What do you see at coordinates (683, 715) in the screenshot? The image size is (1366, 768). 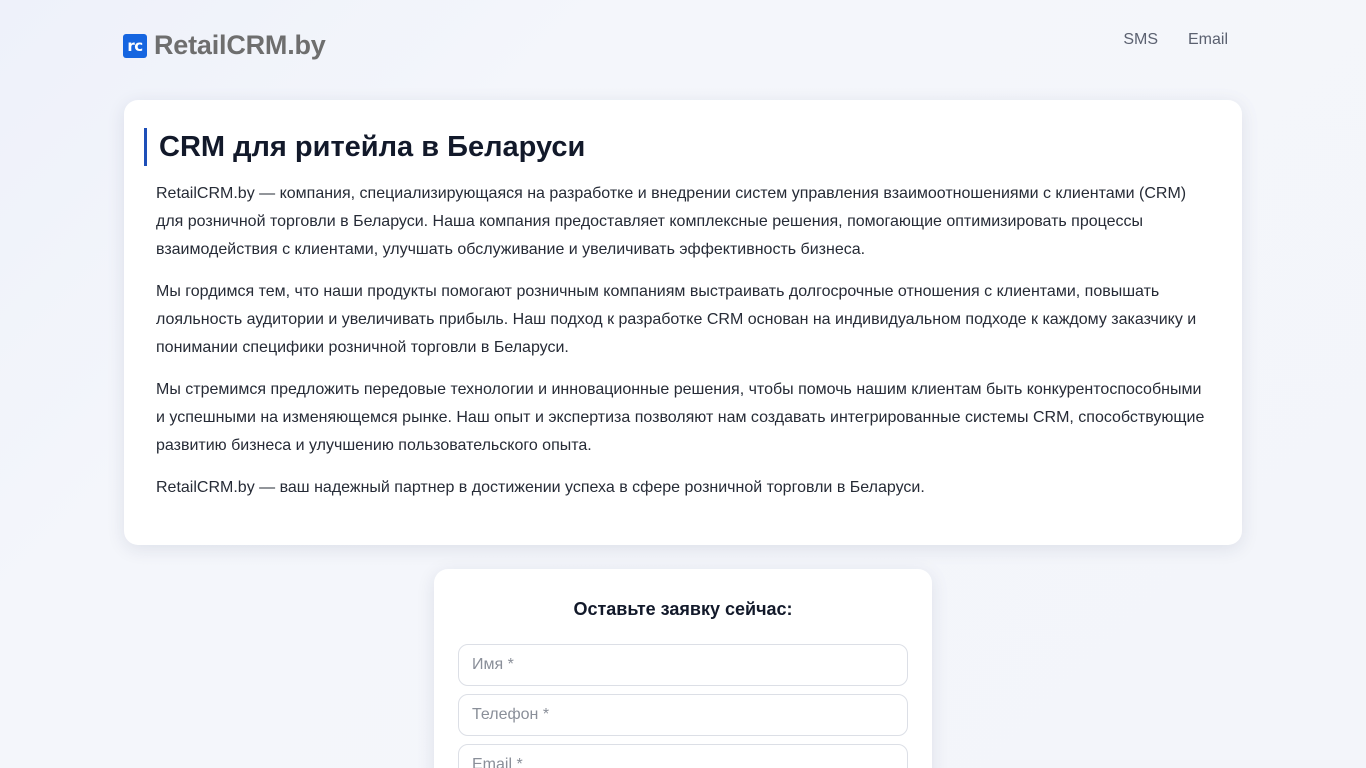 I see `phone-input` at bounding box center [683, 715].